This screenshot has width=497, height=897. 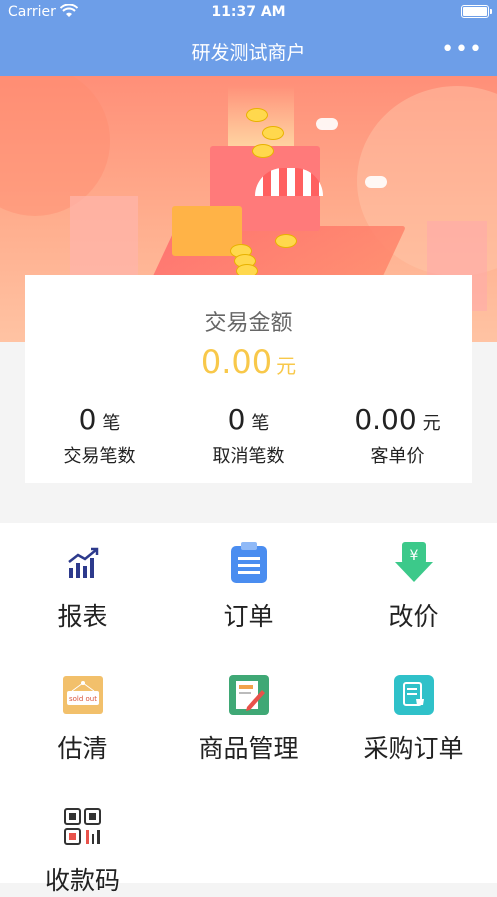 I want to click on amount-unit: 元, so click(x=286, y=366).